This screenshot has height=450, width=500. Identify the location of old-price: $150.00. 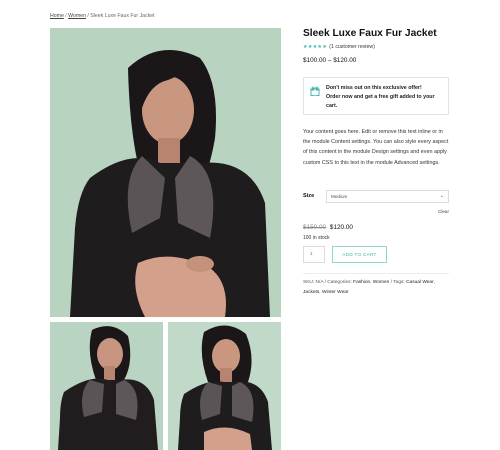
(315, 227).